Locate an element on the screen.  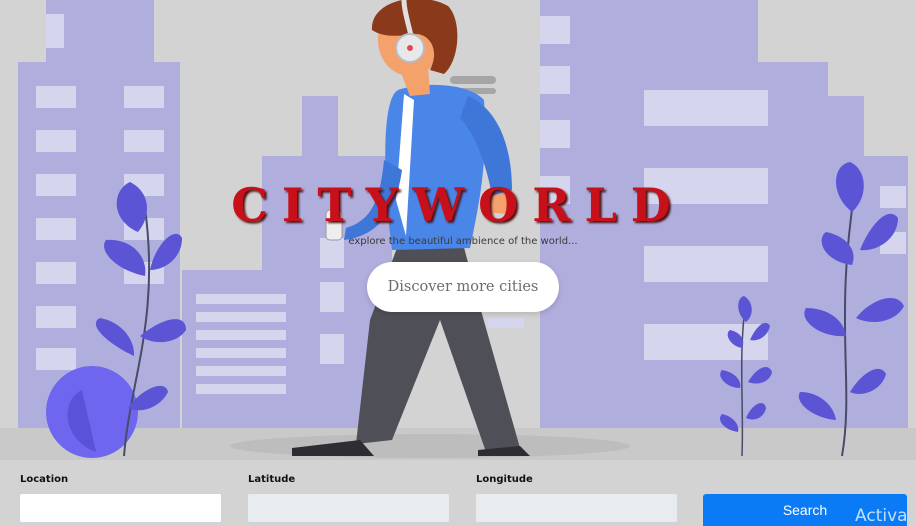
latitude-input is located at coordinates (348, 508).